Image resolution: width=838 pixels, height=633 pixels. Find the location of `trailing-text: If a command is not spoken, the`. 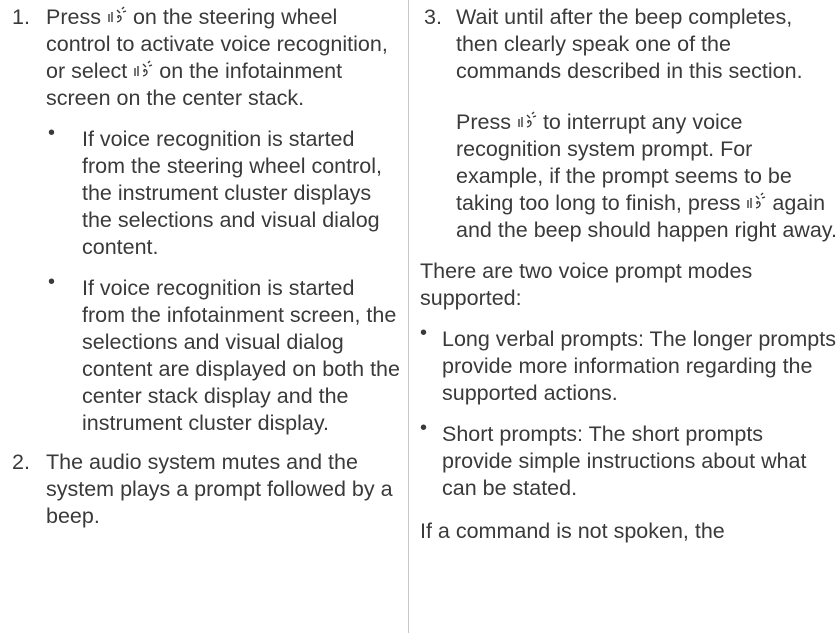

trailing-text: If a command is not spoken, the is located at coordinates (572, 531).